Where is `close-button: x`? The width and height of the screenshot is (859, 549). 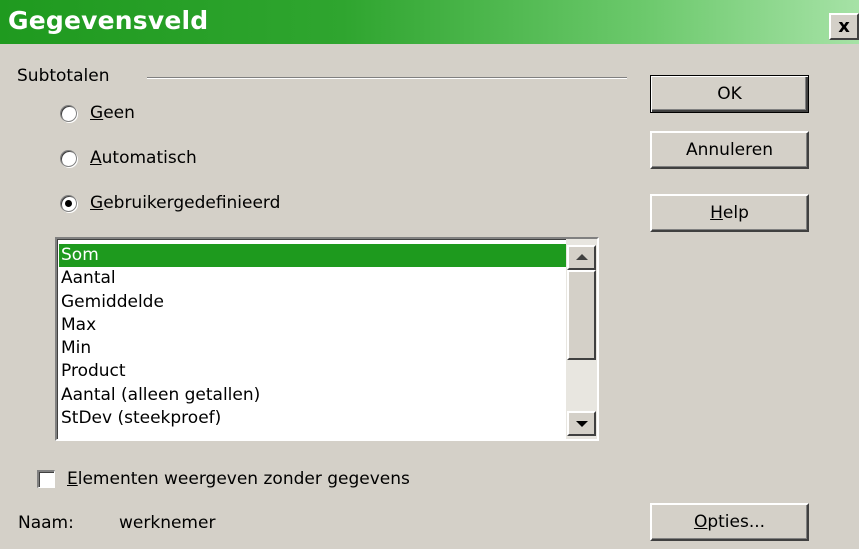 close-button: x is located at coordinates (844, 26).